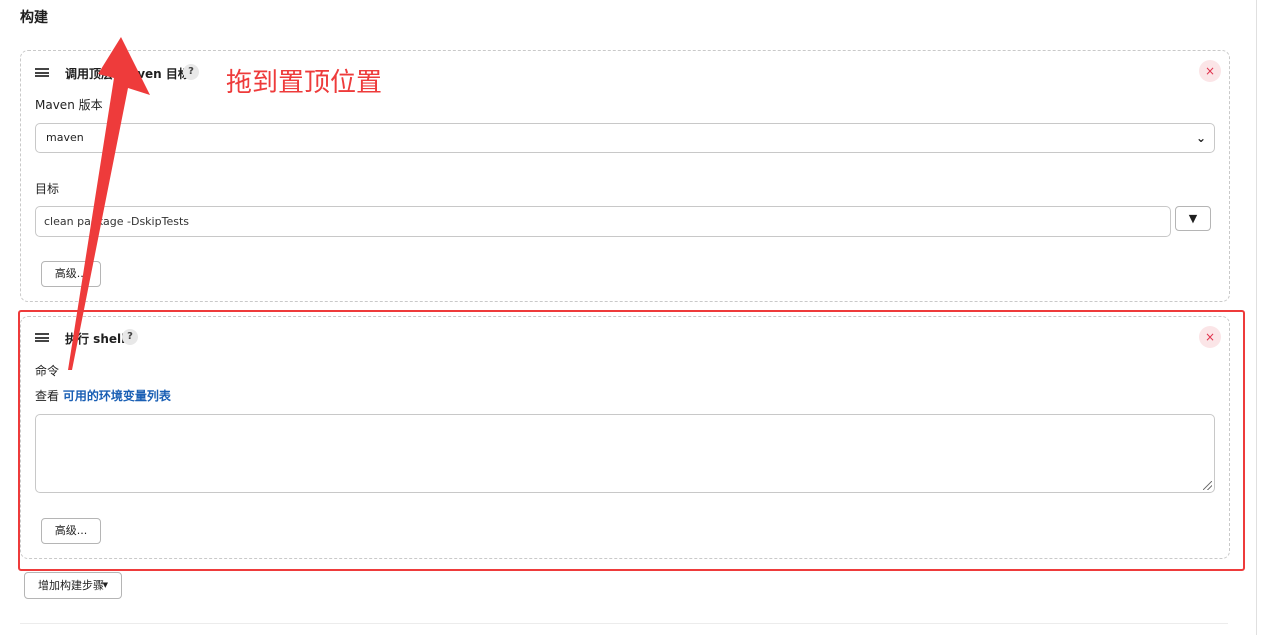 This screenshot has height=635, width=1266. Describe the element at coordinates (625, 453) in the screenshot. I see `command-textarea` at that location.